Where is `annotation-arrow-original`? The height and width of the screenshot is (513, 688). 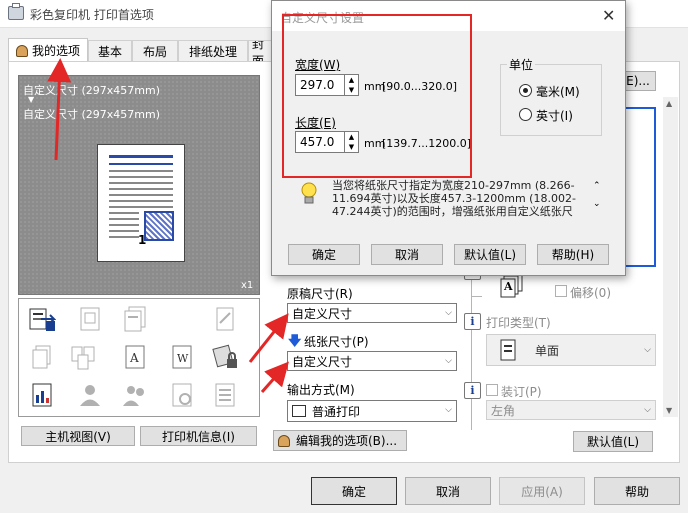
annotation-arrow-original is located at coordinates (268, 338).